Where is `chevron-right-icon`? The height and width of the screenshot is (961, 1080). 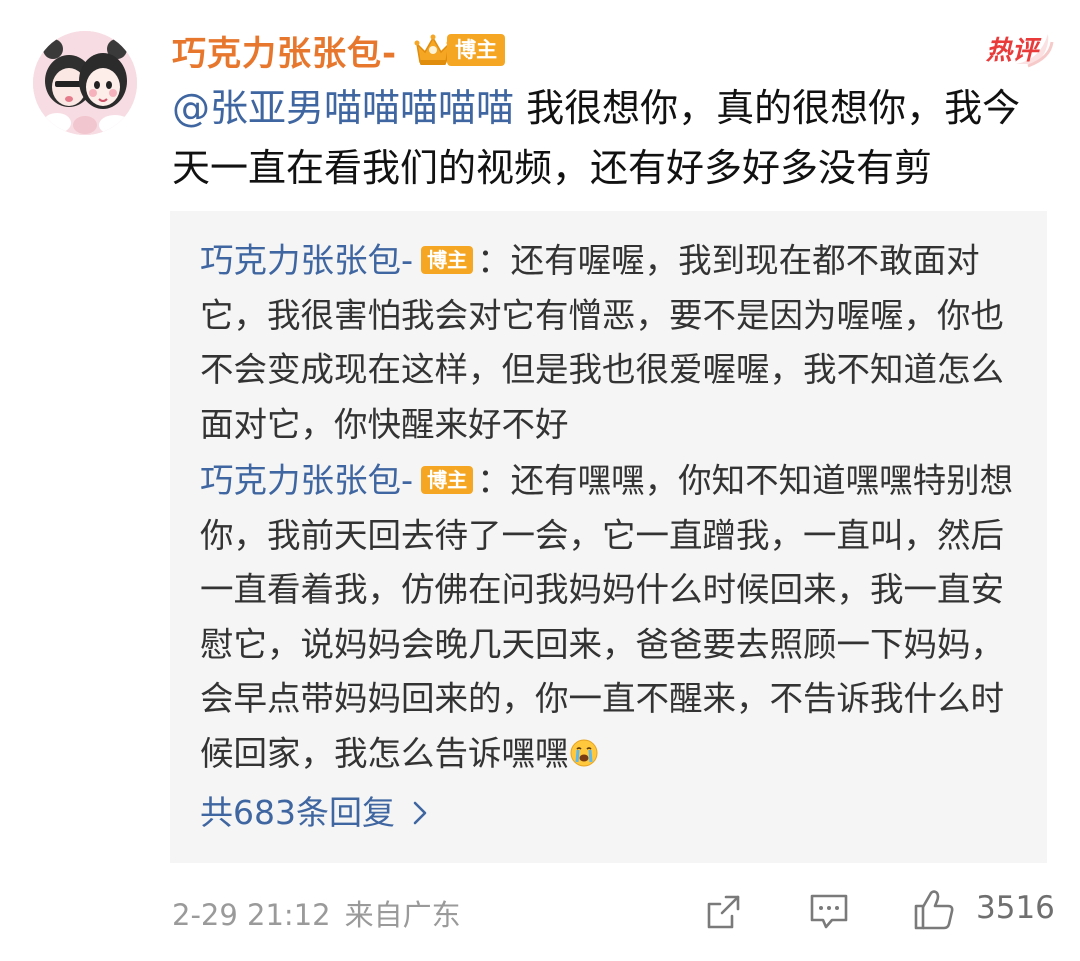
chevron-right-icon is located at coordinates (420, 813).